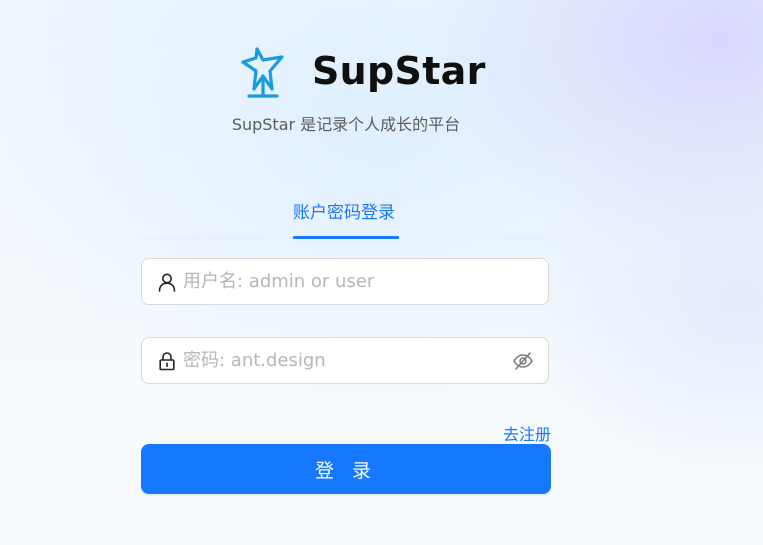 The width and height of the screenshot is (763, 545). What do you see at coordinates (346, 469) in the screenshot?
I see `login-button: 登 录` at bounding box center [346, 469].